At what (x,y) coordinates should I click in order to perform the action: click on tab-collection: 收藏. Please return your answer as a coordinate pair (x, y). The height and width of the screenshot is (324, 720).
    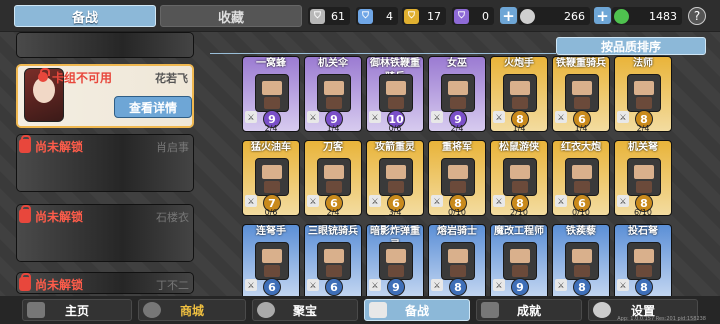
    Looking at the image, I should click on (231, 16).